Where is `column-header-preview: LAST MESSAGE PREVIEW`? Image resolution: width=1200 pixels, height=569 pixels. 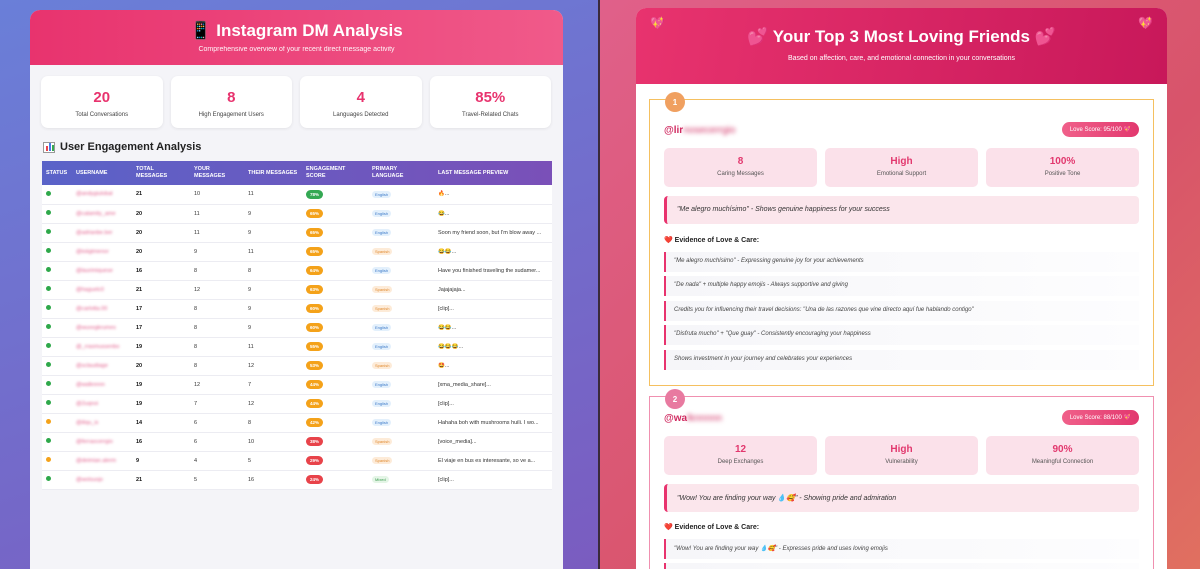 column-header-preview: LAST MESSAGE PREVIEW is located at coordinates (493, 173).